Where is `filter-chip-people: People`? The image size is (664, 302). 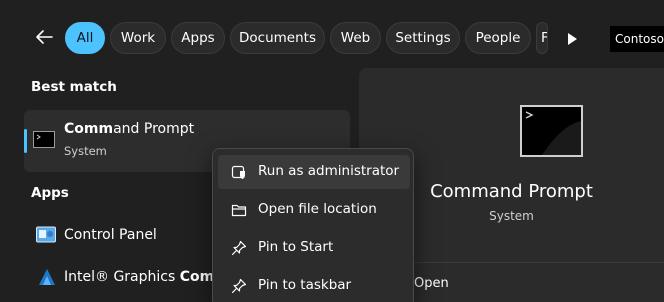
filter-chip-people: People is located at coordinates (498, 38).